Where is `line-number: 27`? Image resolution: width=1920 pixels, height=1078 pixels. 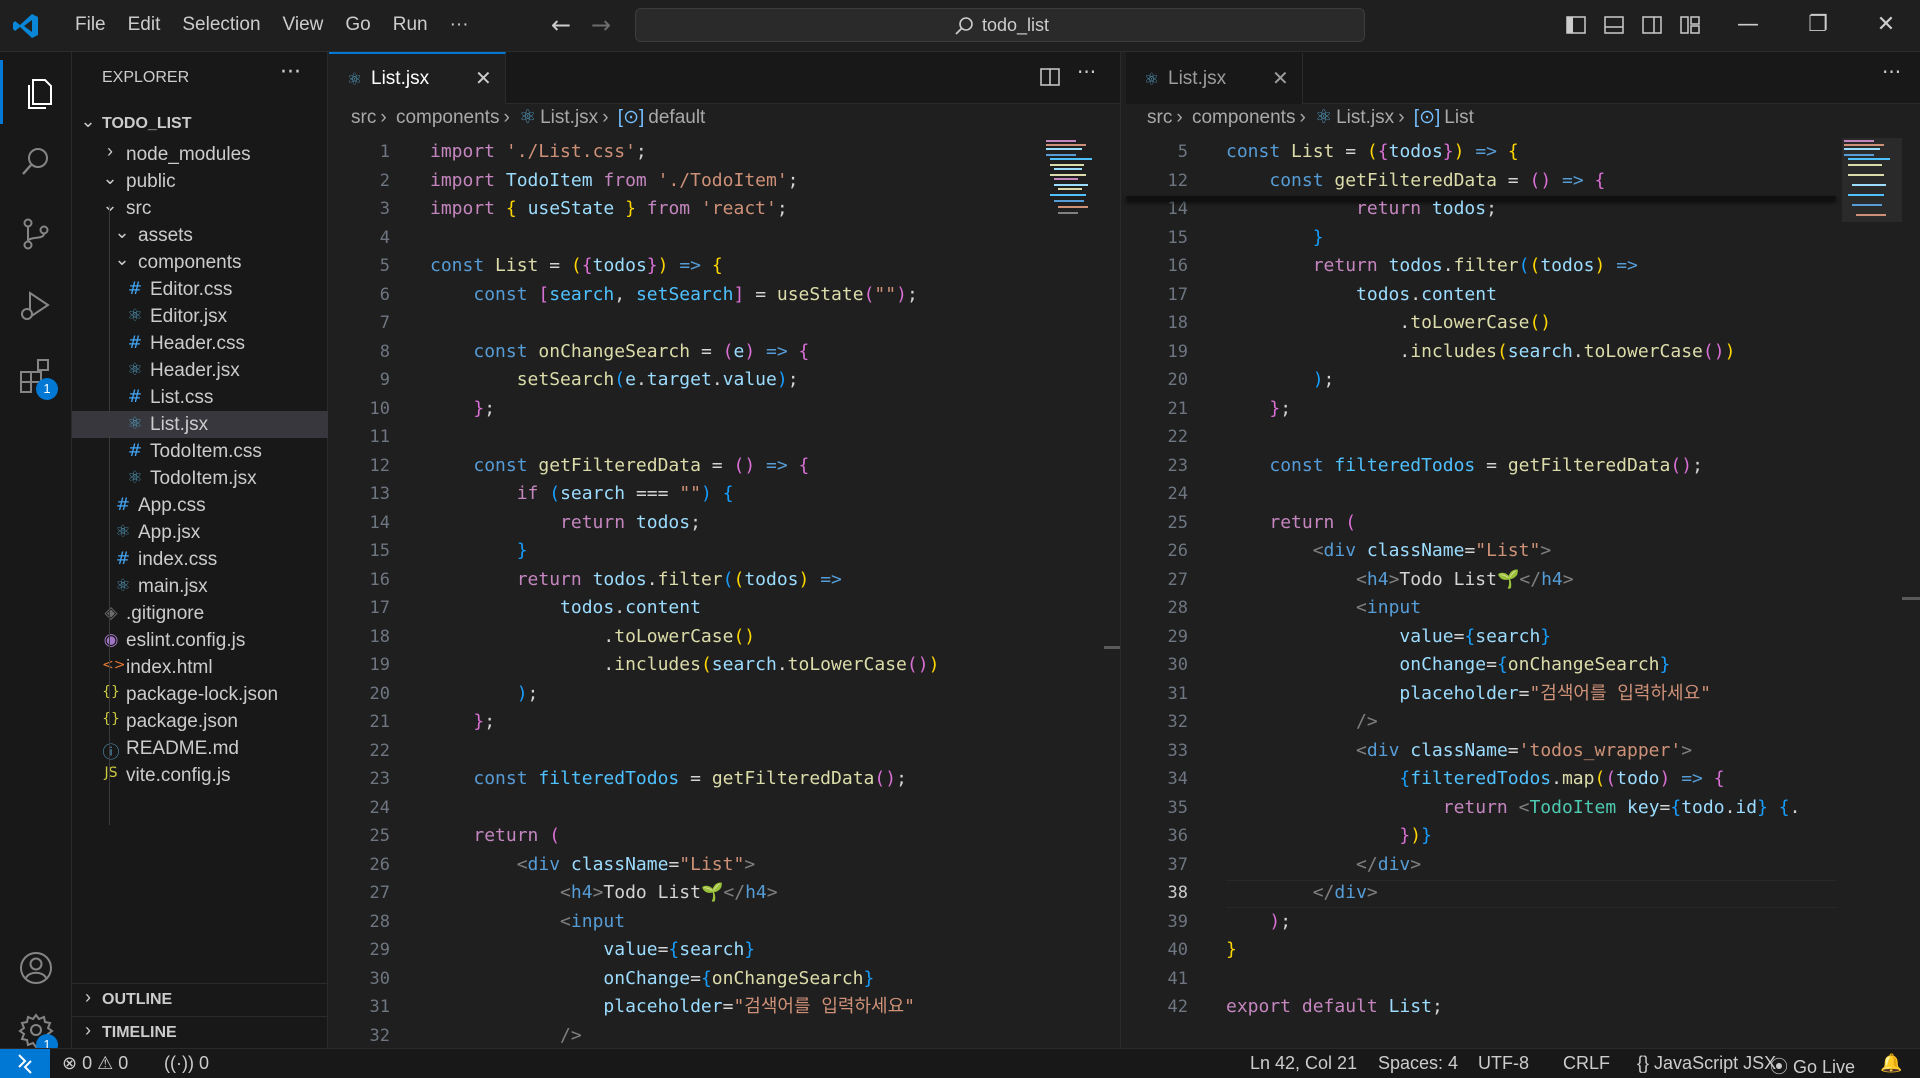
line-number: 27 is located at coordinates (1177, 579).